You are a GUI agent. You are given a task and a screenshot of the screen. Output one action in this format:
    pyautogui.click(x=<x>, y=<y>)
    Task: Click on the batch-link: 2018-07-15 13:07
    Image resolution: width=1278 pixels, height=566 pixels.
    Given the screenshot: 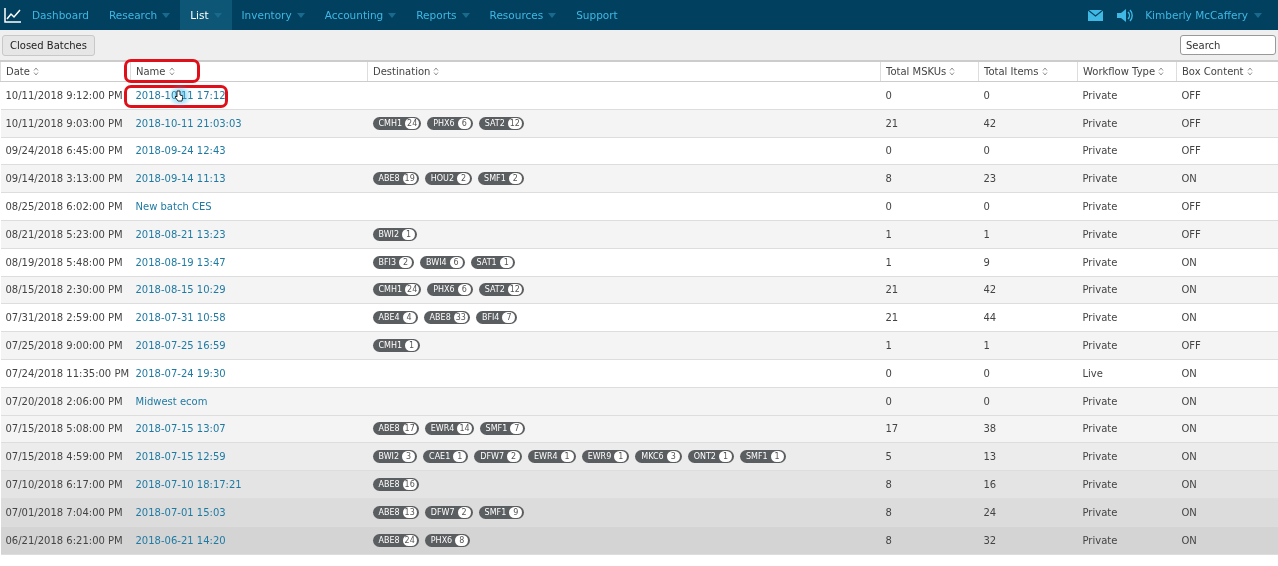 What is the action you would take?
    pyautogui.click(x=180, y=429)
    